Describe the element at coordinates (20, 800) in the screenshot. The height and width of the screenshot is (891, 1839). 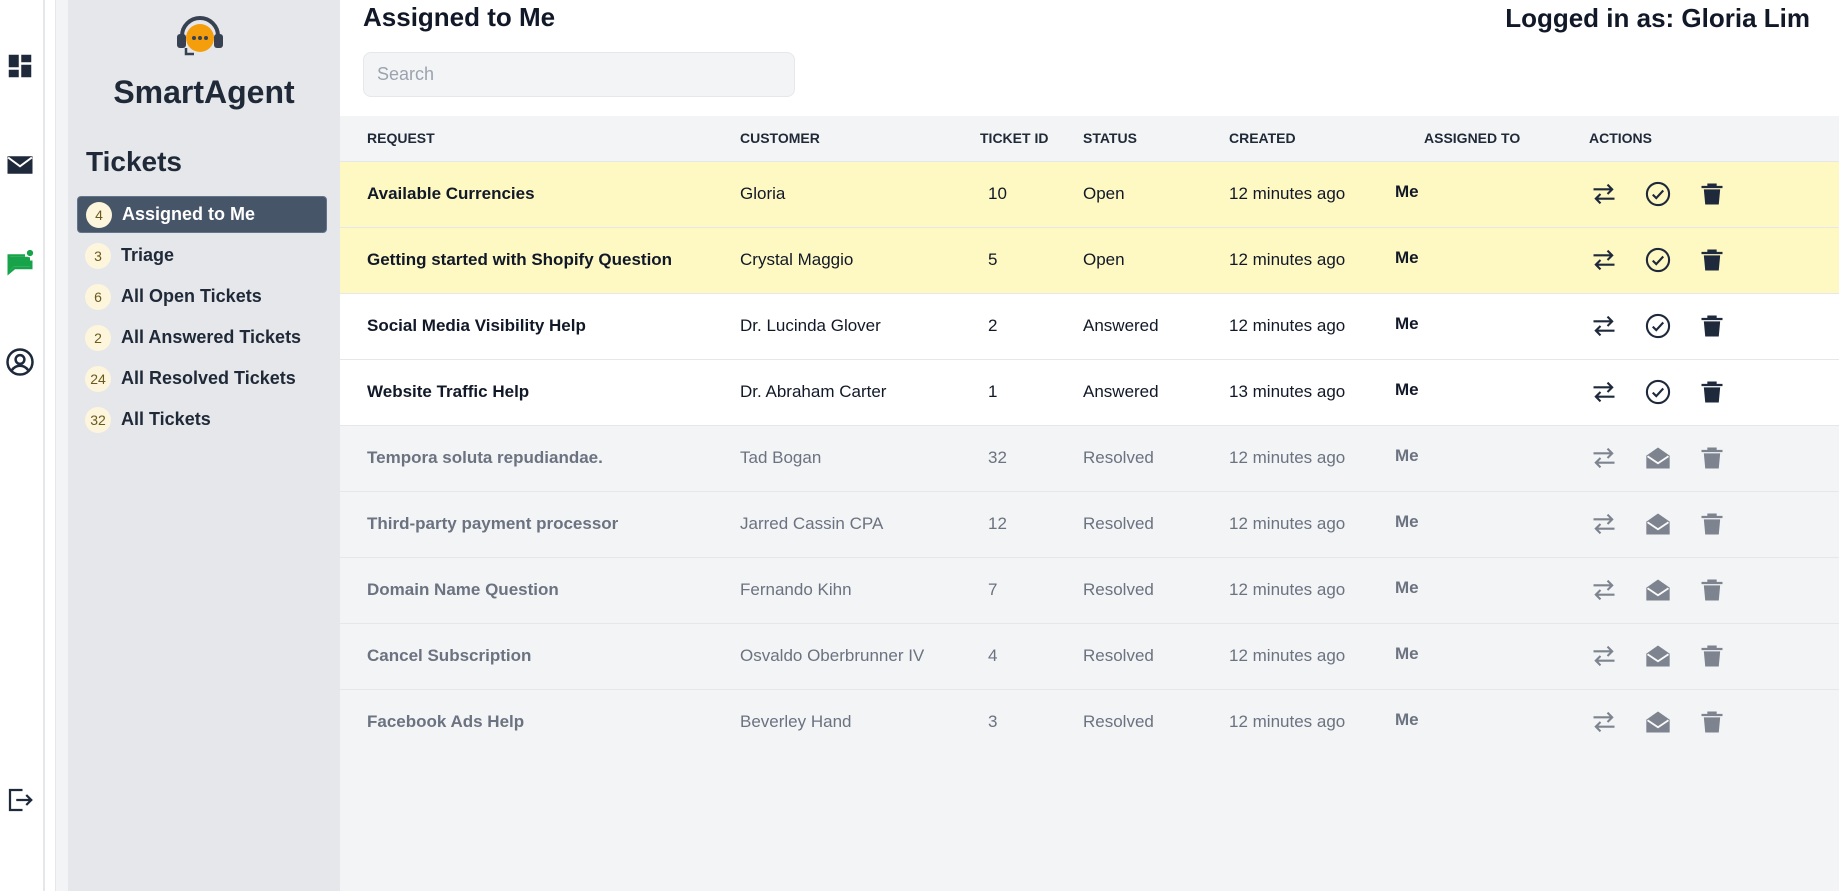
I see `logout-icon` at that location.